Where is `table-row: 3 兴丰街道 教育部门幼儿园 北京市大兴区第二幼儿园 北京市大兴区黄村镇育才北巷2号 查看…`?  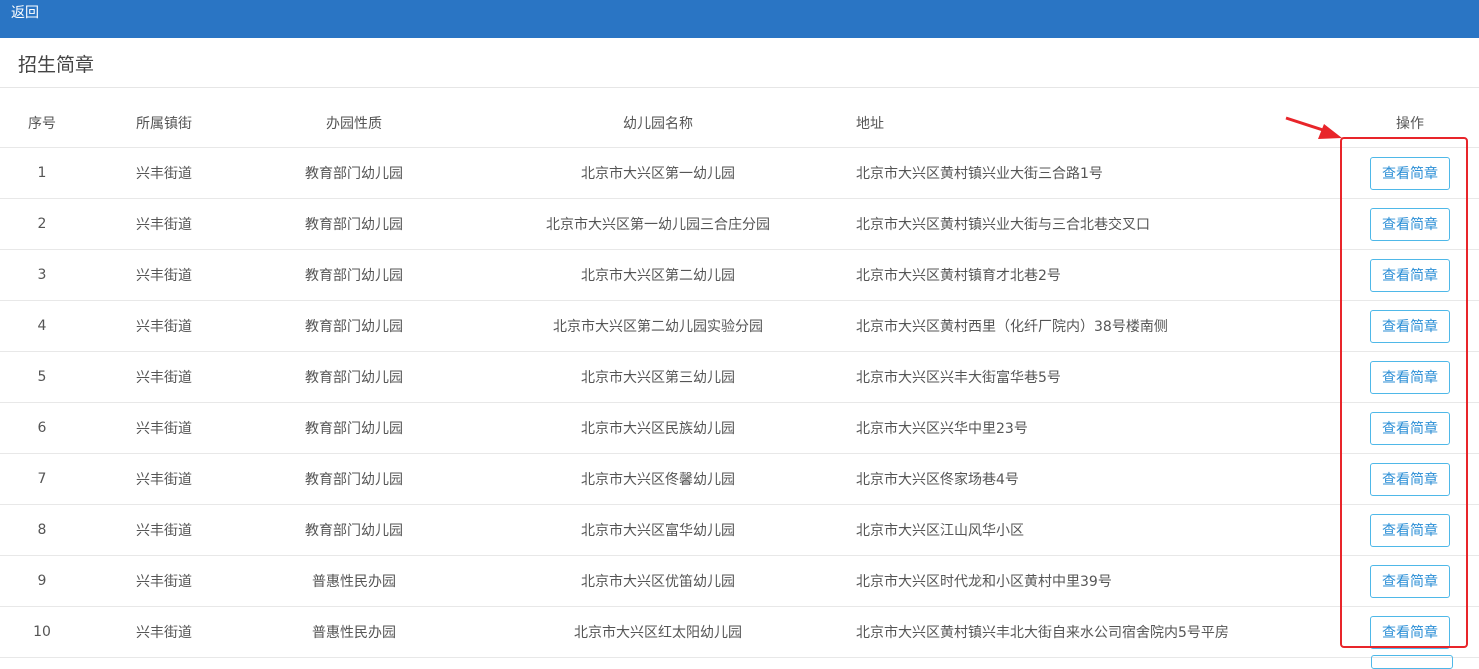
table-row: 3 兴丰街道 教育部门幼儿园 北京市大兴区第二幼儿园 北京市大兴区黄村镇育才北巷2号 查看… is located at coordinates (739, 275).